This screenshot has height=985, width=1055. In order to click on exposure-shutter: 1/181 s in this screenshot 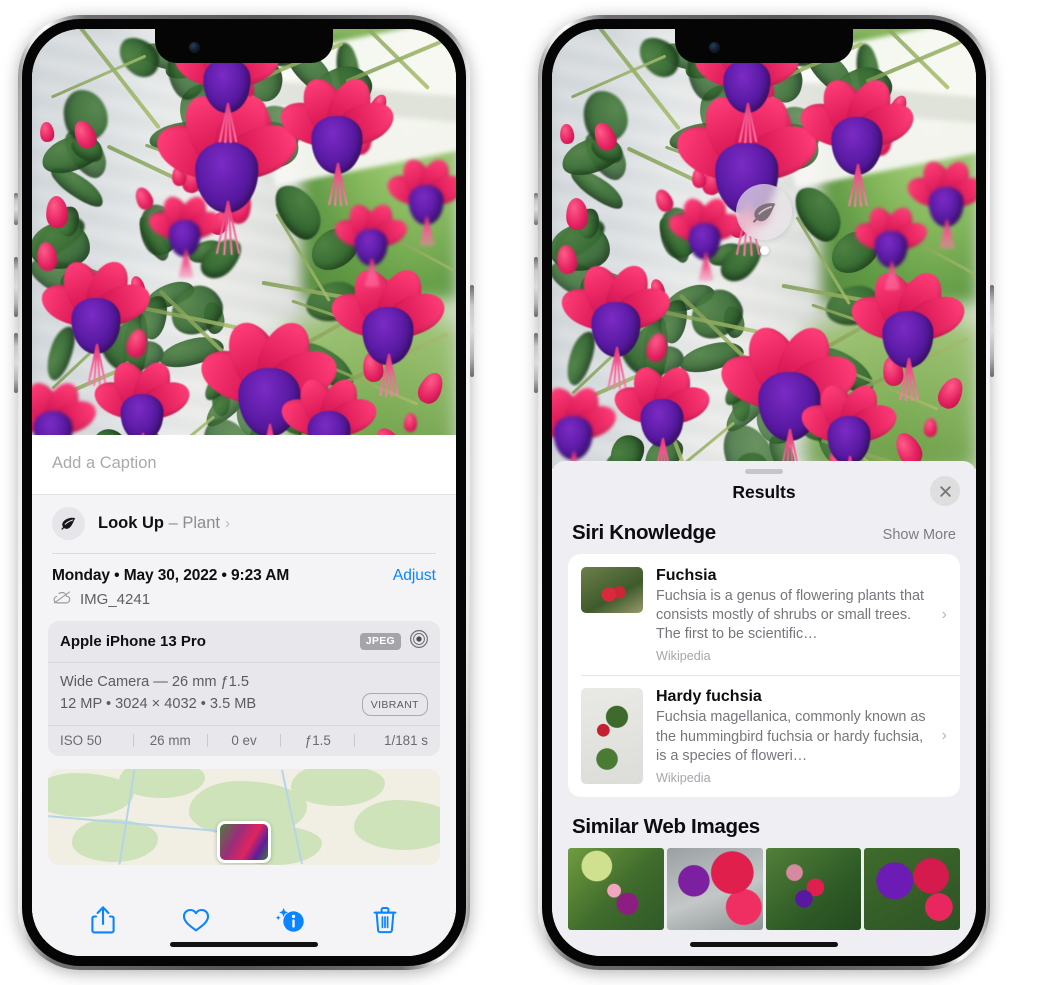, I will do `click(406, 741)`.